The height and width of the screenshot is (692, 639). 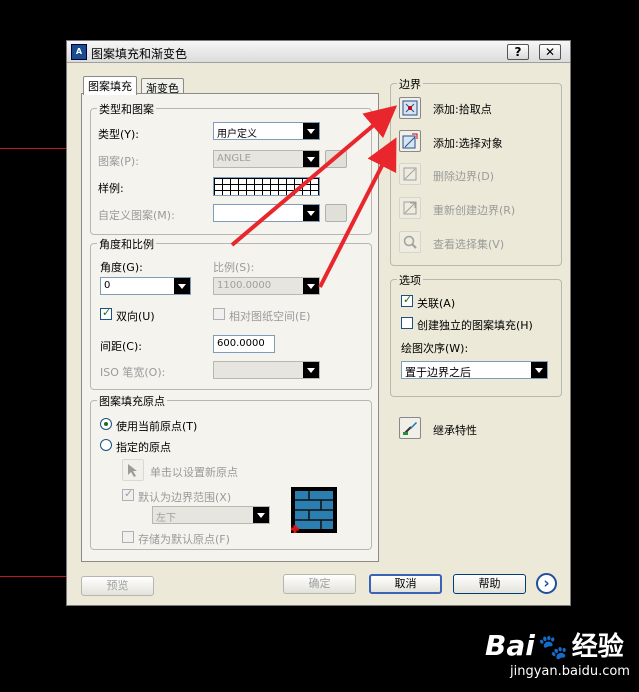 I want to click on arrow-to-pick-points, so click(x=314, y=176).